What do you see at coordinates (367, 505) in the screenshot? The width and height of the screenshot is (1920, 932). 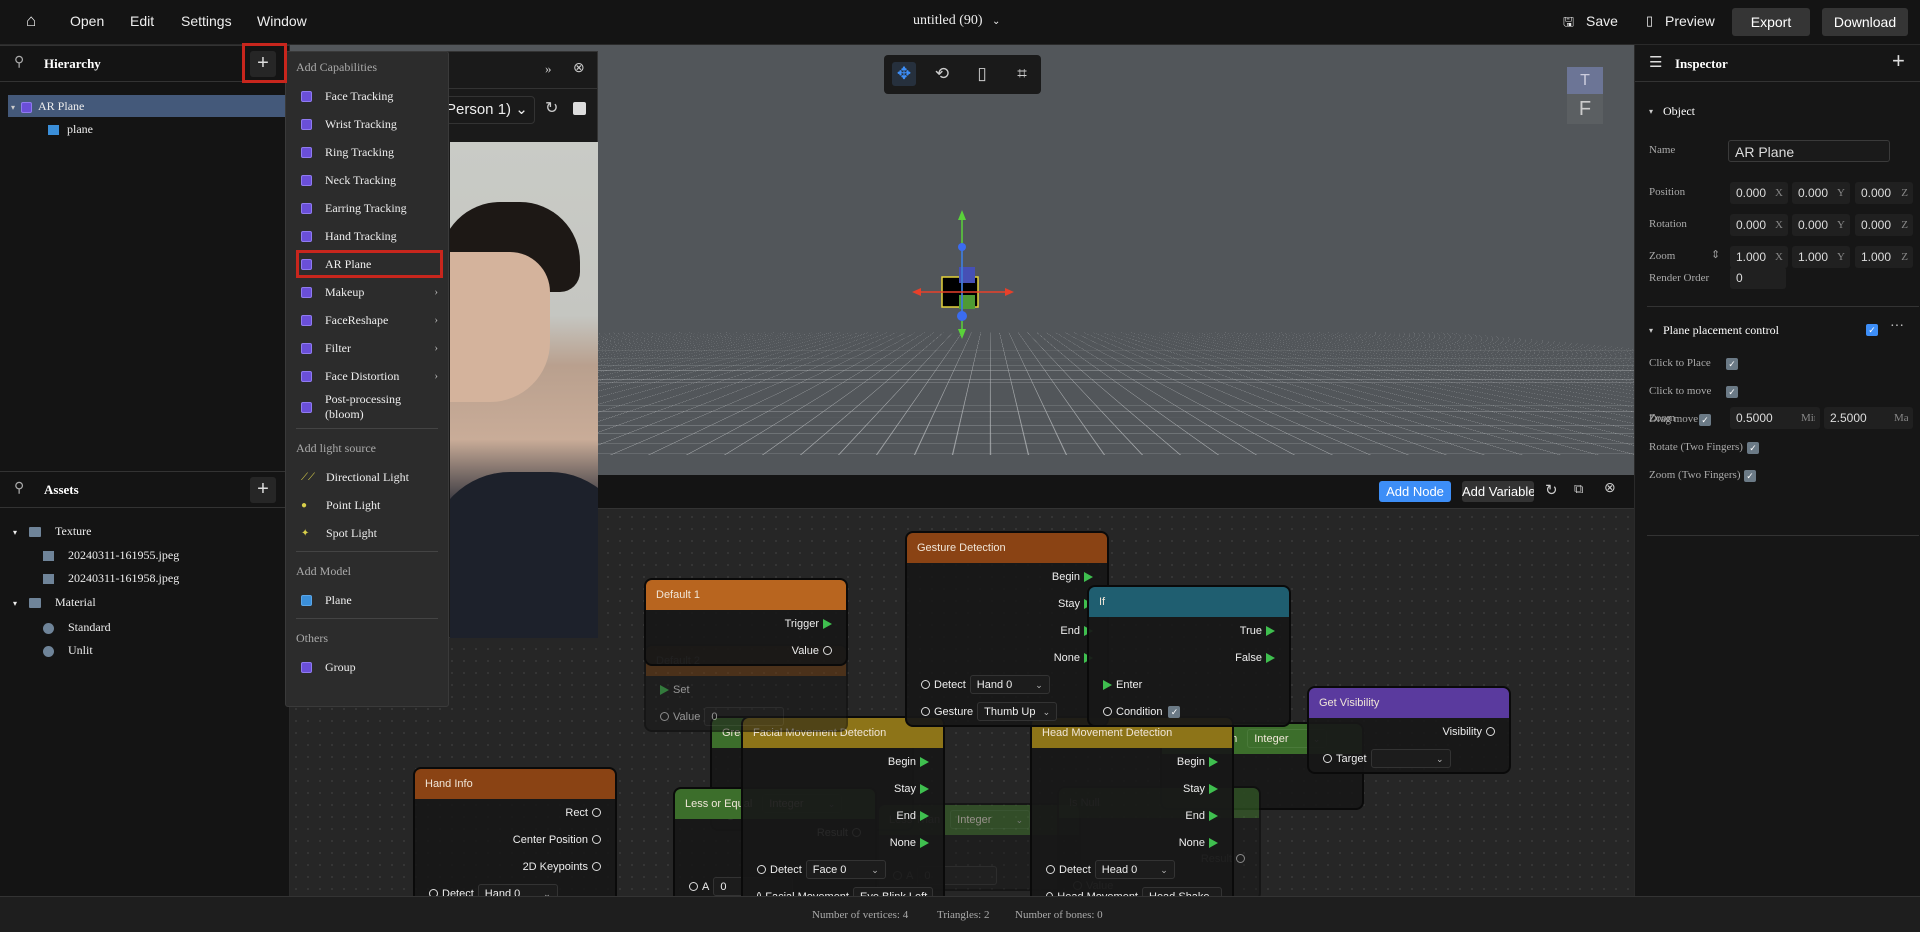 I see `menu-item-point-light: ● Point Light` at bounding box center [367, 505].